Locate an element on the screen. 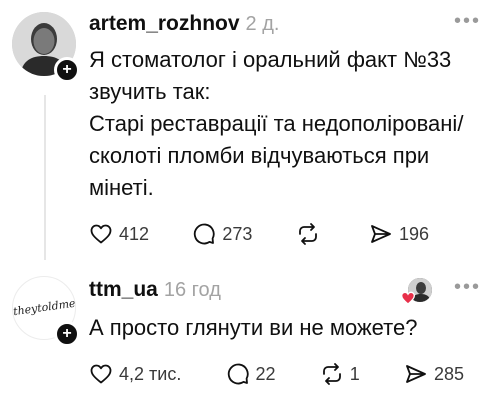 The width and height of the screenshot is (500, 403). post-line: сколоті пломби відчуваються при is located at coordinates (259, 155).